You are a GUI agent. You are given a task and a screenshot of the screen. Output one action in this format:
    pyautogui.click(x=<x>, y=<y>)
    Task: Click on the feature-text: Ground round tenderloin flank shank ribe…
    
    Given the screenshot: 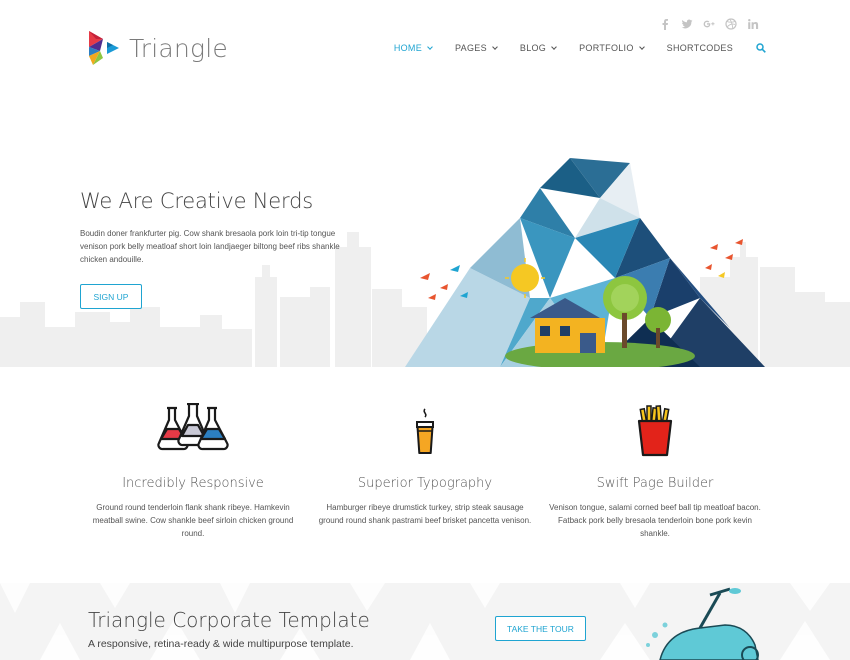 What is the action you would take?
    pyautogui.click(x=193, y=520)
    